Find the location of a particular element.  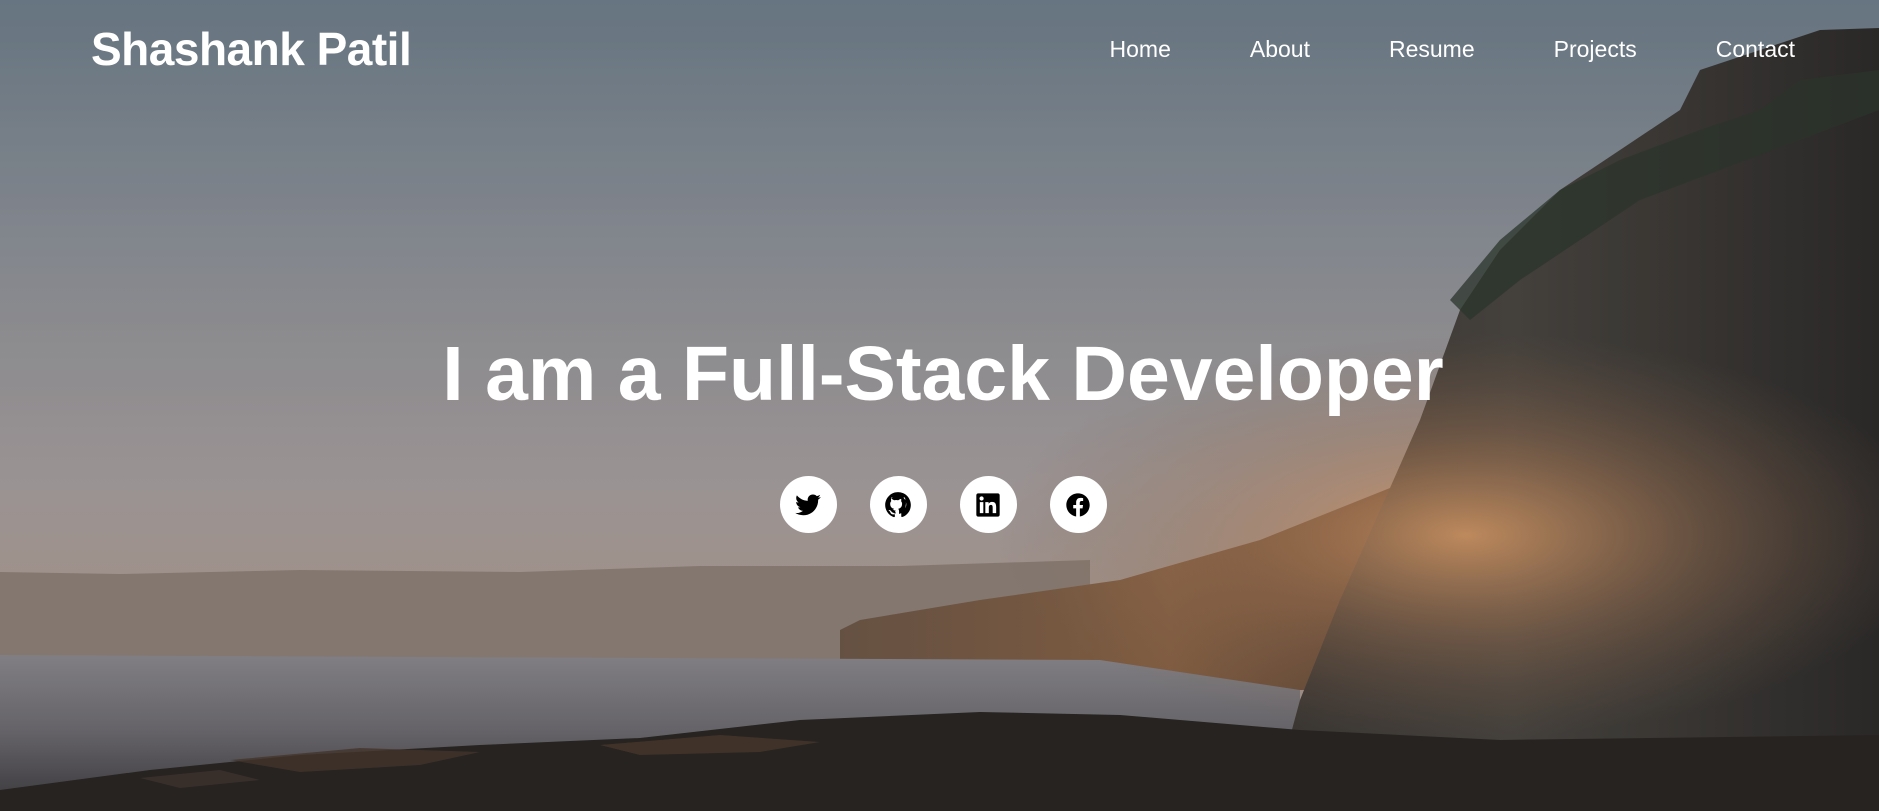

github-link is located at coordinates (898, 504).